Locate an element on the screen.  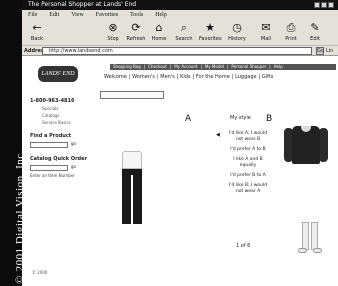
nav-my-account: My Account is located at coordinates (185, 66).